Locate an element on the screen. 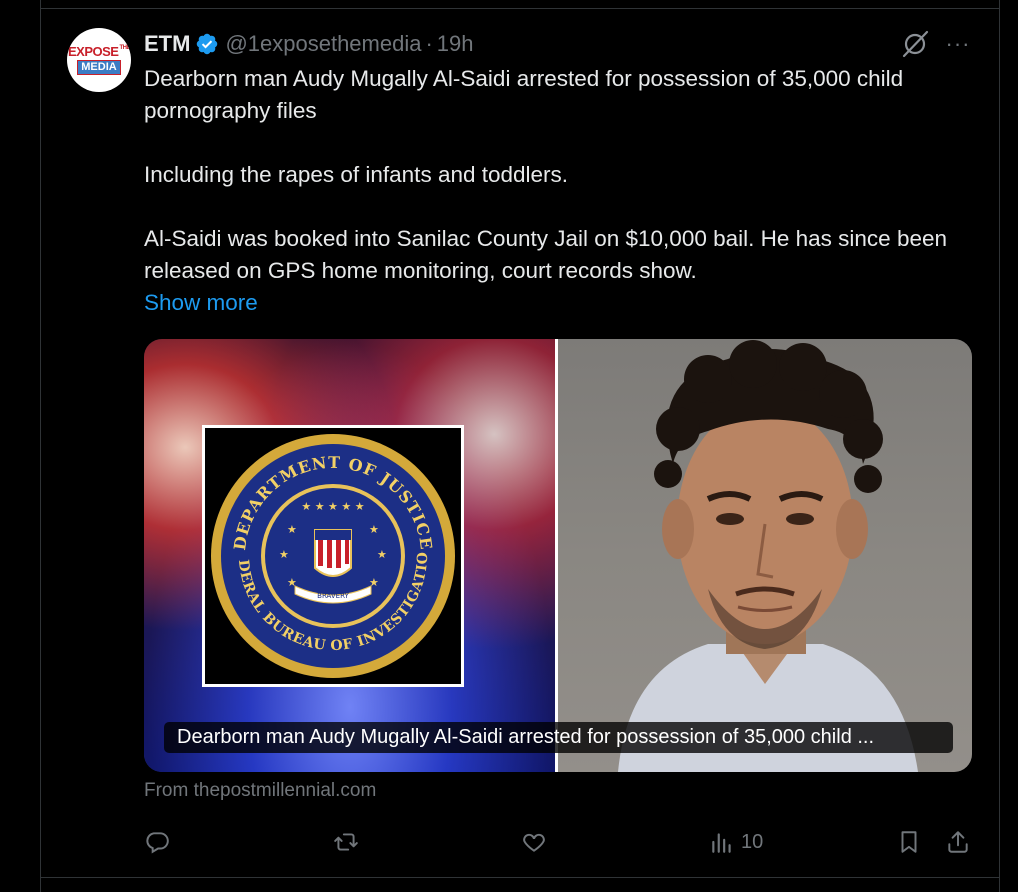 This screenshot has height=892, width=1018. fbi-seal-image: ★ ★ ★ ★ ★ ★ ★ ★ ★ ★ ★ BRAVERY DEPARTMENT is located at coordinates (331, 551).